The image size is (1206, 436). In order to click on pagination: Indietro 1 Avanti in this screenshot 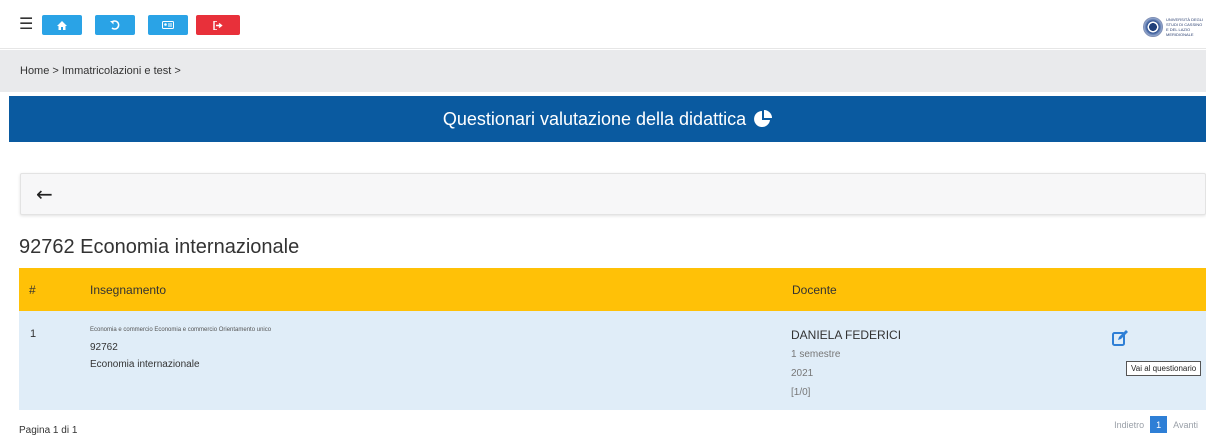, I will do `click(1156, 424)`.